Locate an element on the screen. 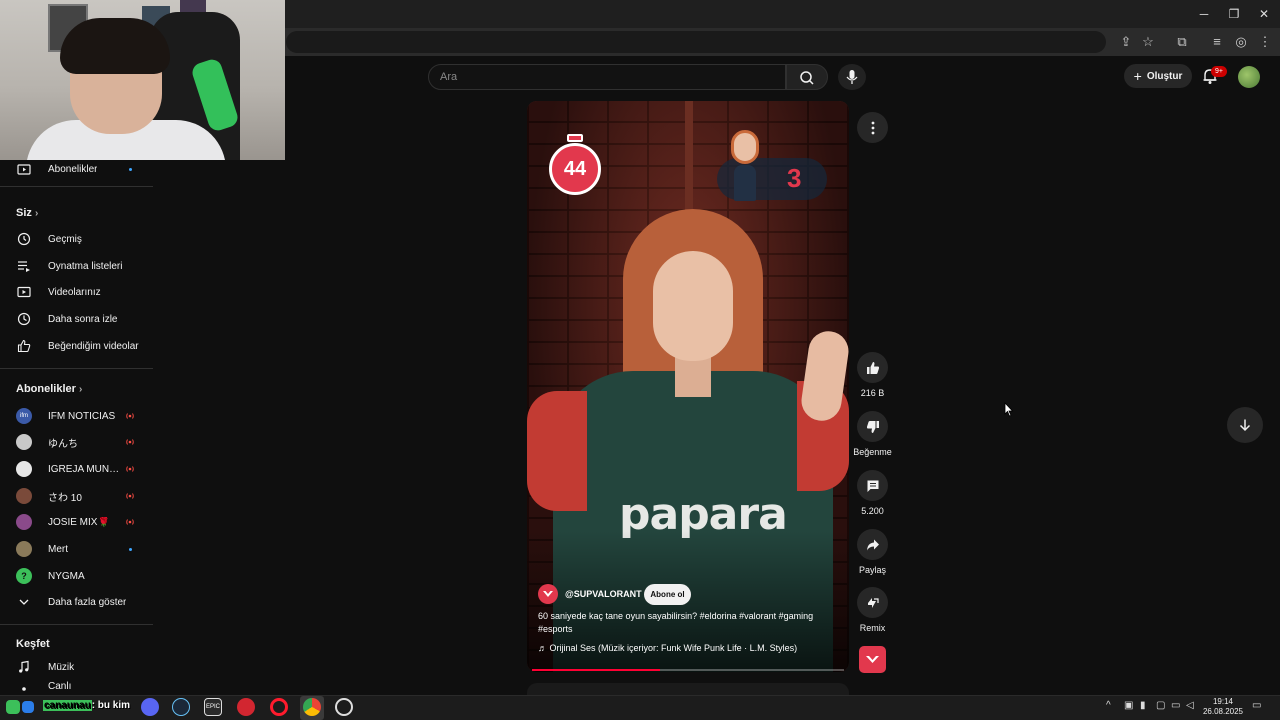  start-icon is located at coordinates (13, 707).